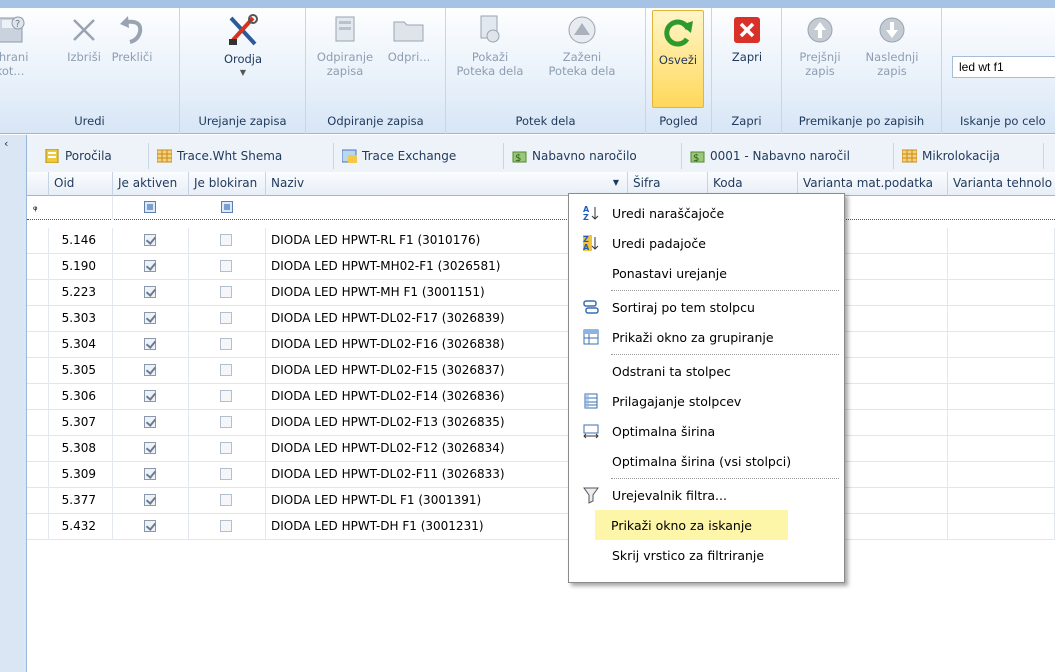 This screenshot has height=672, width=1055. I want to click on menu-item-prilagajanje-stolpcev: Prilagajanje stolpcev, so click(706, 401).